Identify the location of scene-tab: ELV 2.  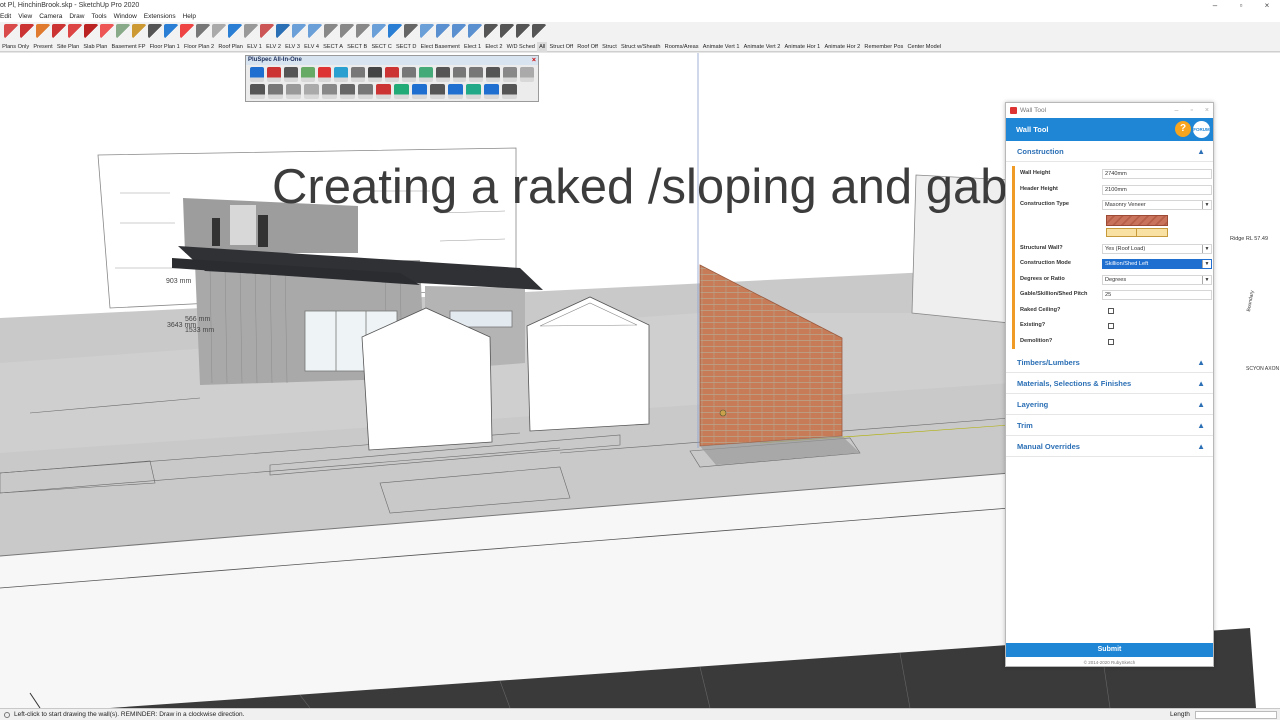
(273, 47).